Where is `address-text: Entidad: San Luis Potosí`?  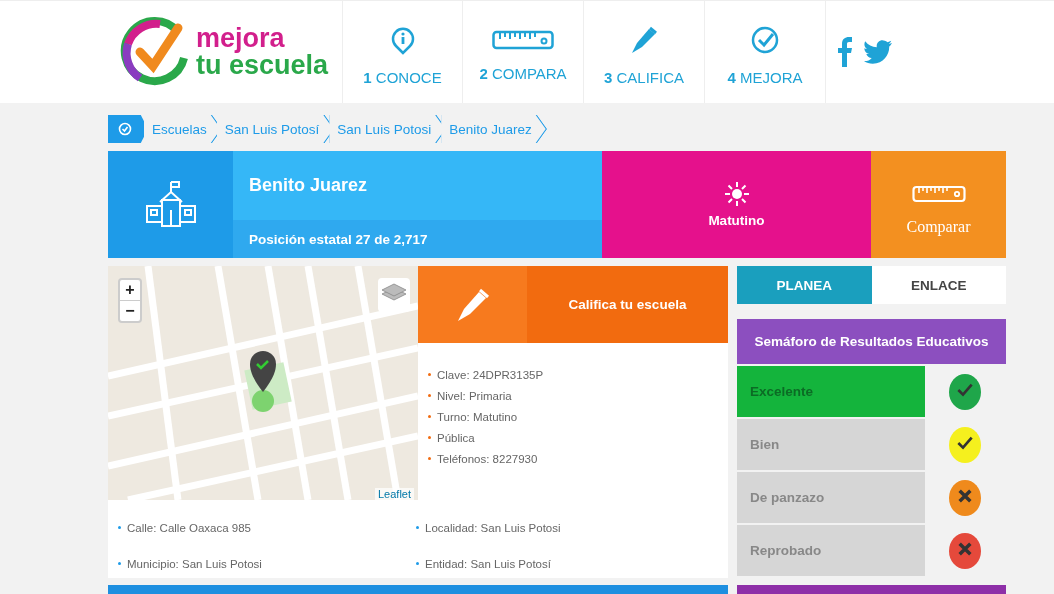 address-text: Entidad: San Luis Potosí is located at coordinates (572, 568).